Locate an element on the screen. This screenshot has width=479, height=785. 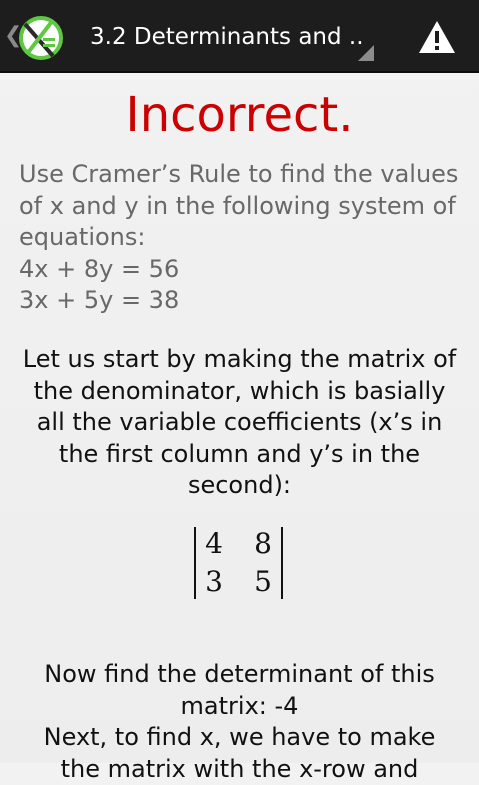
explanation-line: all the variable coefficients (x’s in is located at coordinates (239, 423).